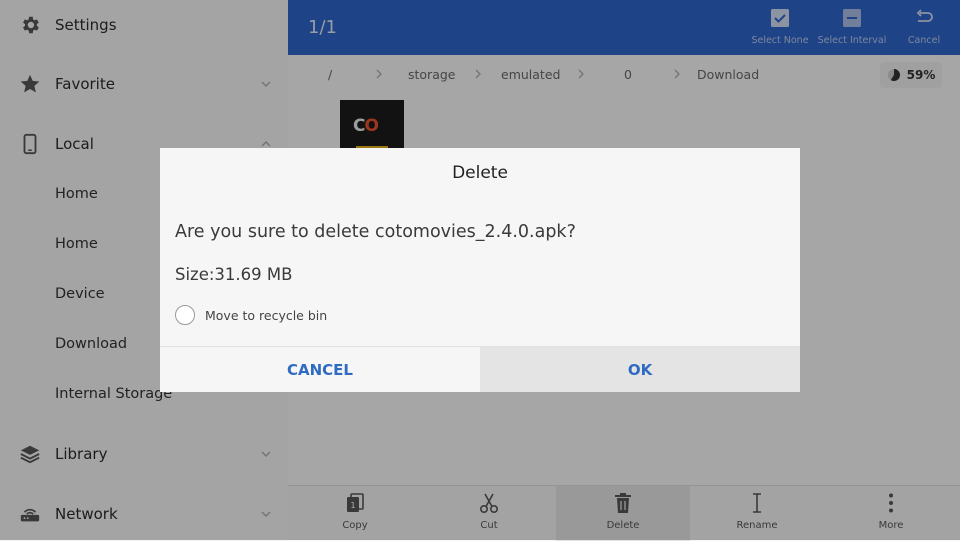 The width and height of the screenshot is (960, 541). Describe the element at coordinates (185, 315) in the screenshot. I see `recycle-bin-radio` at that location.